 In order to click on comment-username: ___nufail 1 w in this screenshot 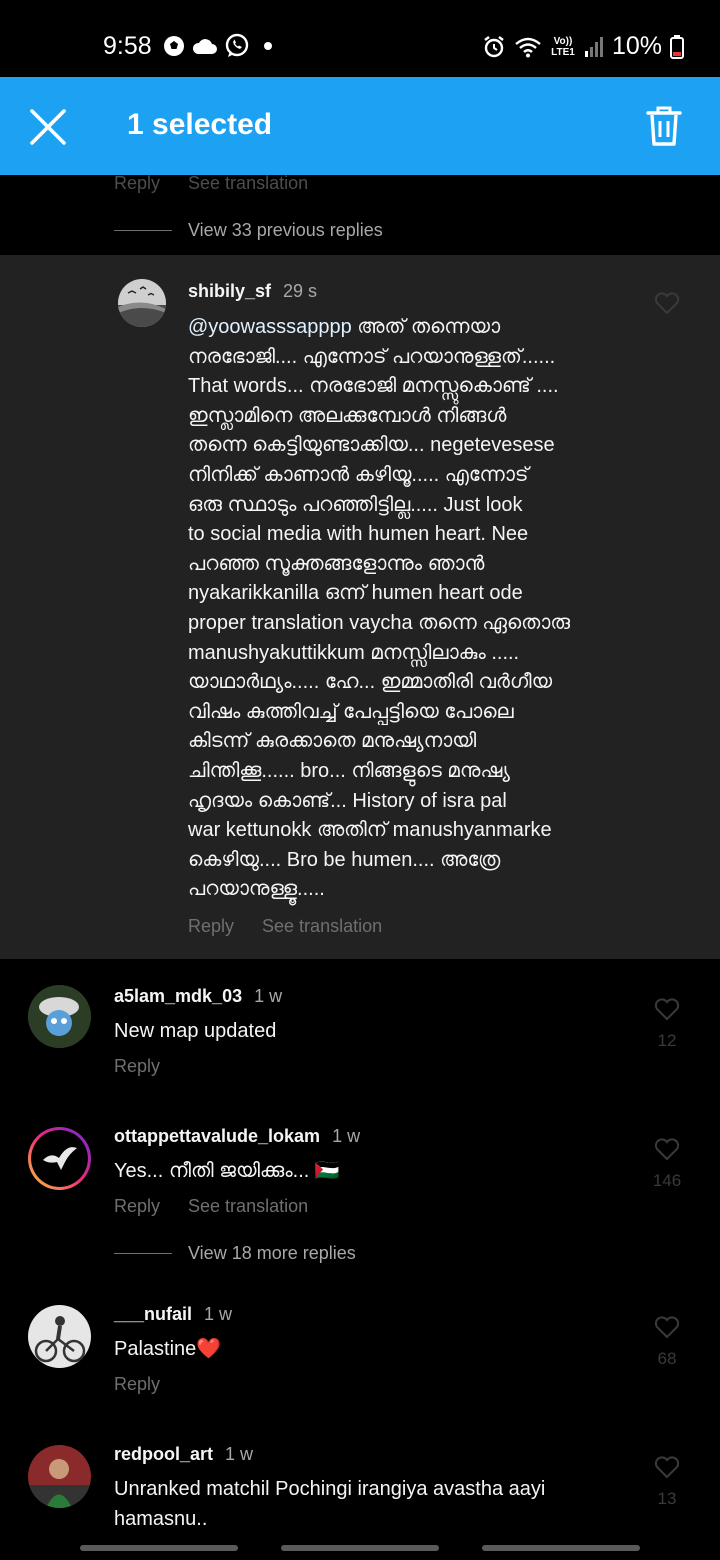, I will do `click(173, 1314)`.